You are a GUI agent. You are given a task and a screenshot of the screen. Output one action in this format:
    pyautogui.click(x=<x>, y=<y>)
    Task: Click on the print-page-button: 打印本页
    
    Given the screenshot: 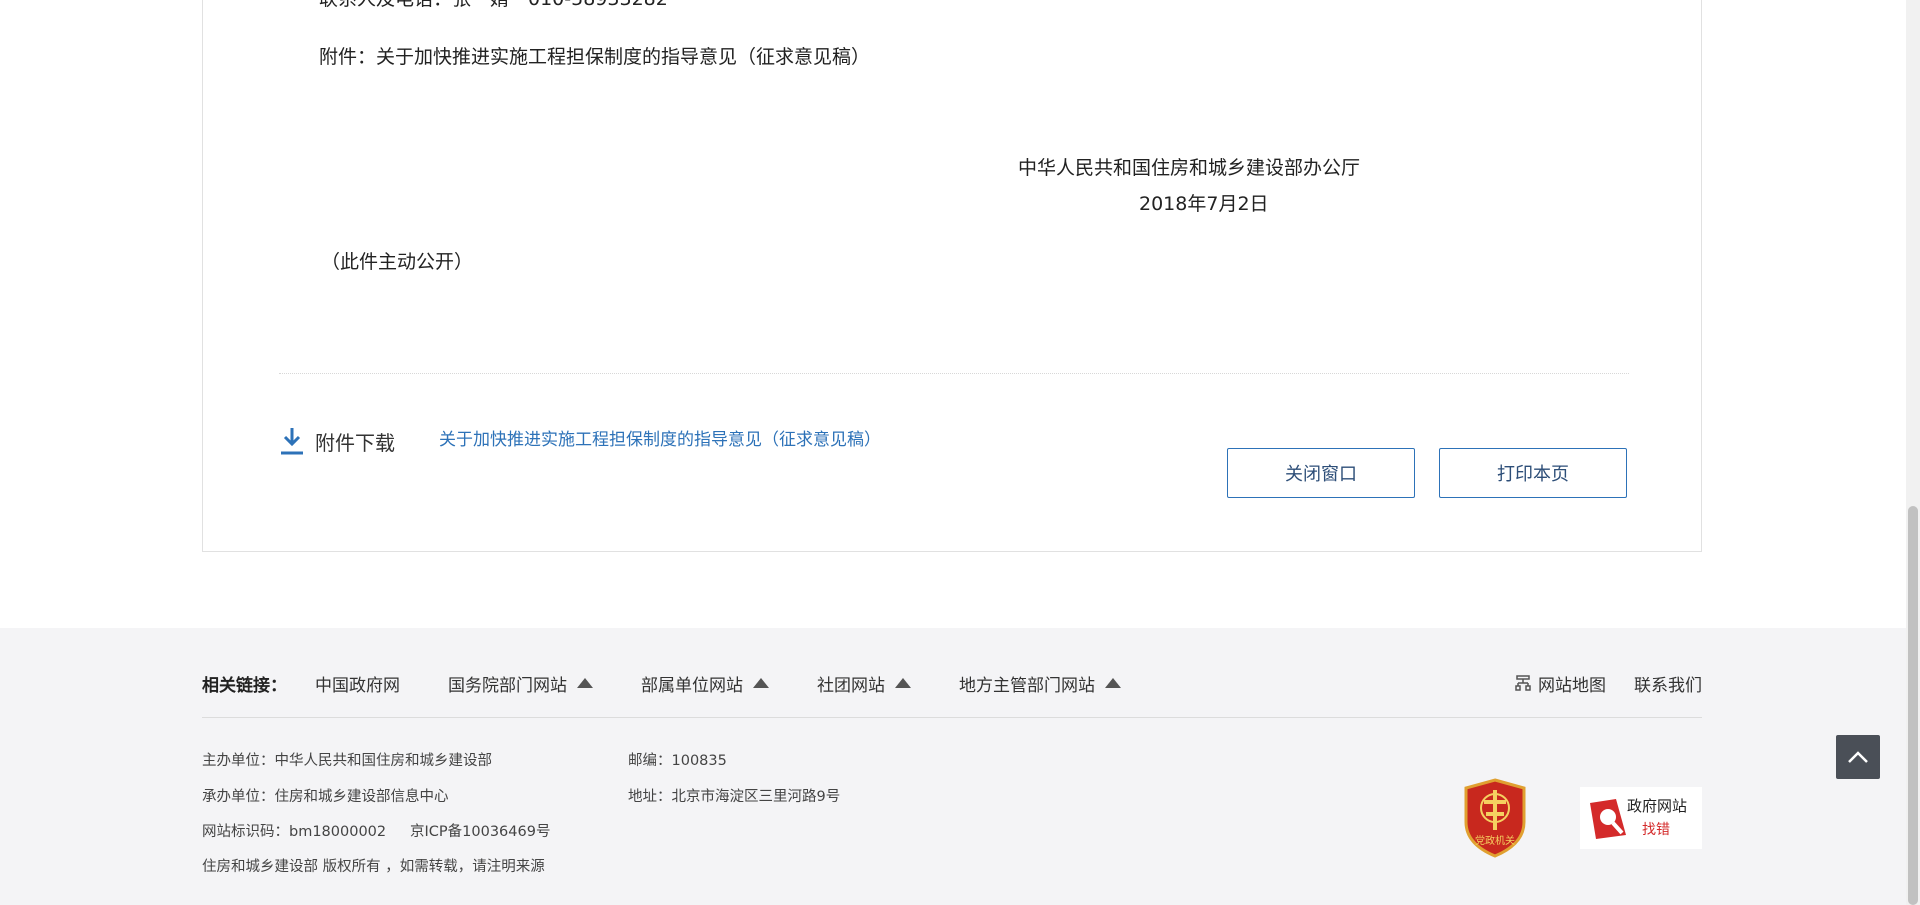 What is the action you would take?
    pyautogui.click(x=1533, y=473)
    